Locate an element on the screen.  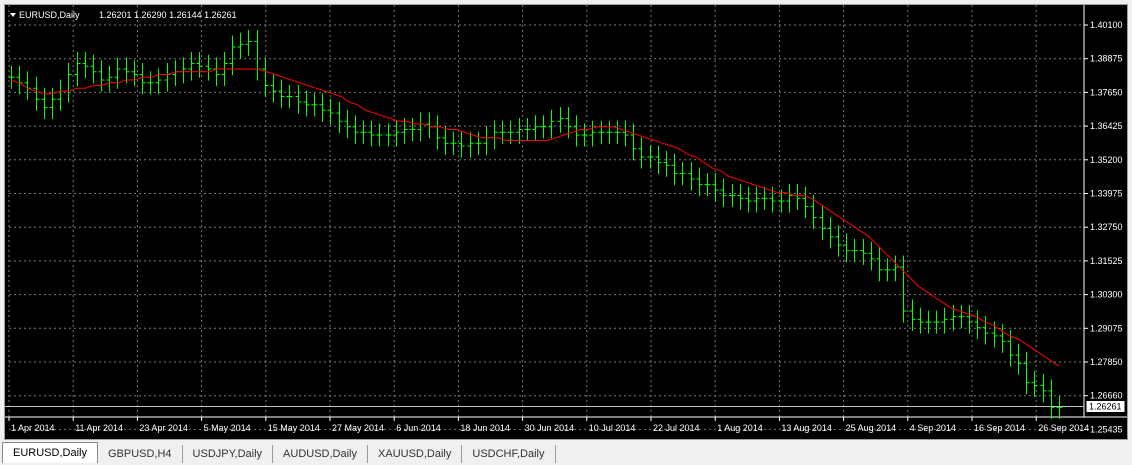
tab-xauusd-daily: XAUUSD,Daily is located at coordinates (415, 454).